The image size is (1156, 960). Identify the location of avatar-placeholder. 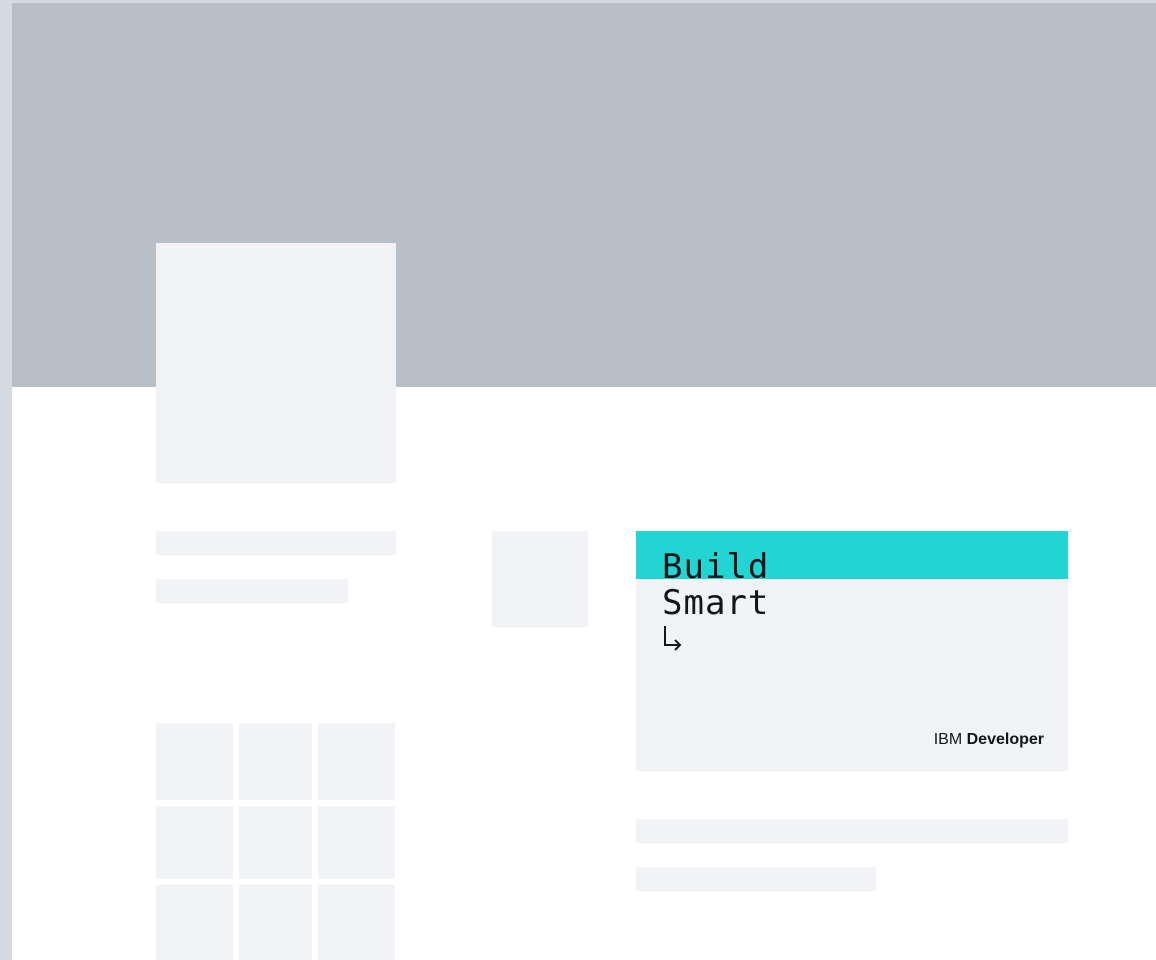
(276, 363).